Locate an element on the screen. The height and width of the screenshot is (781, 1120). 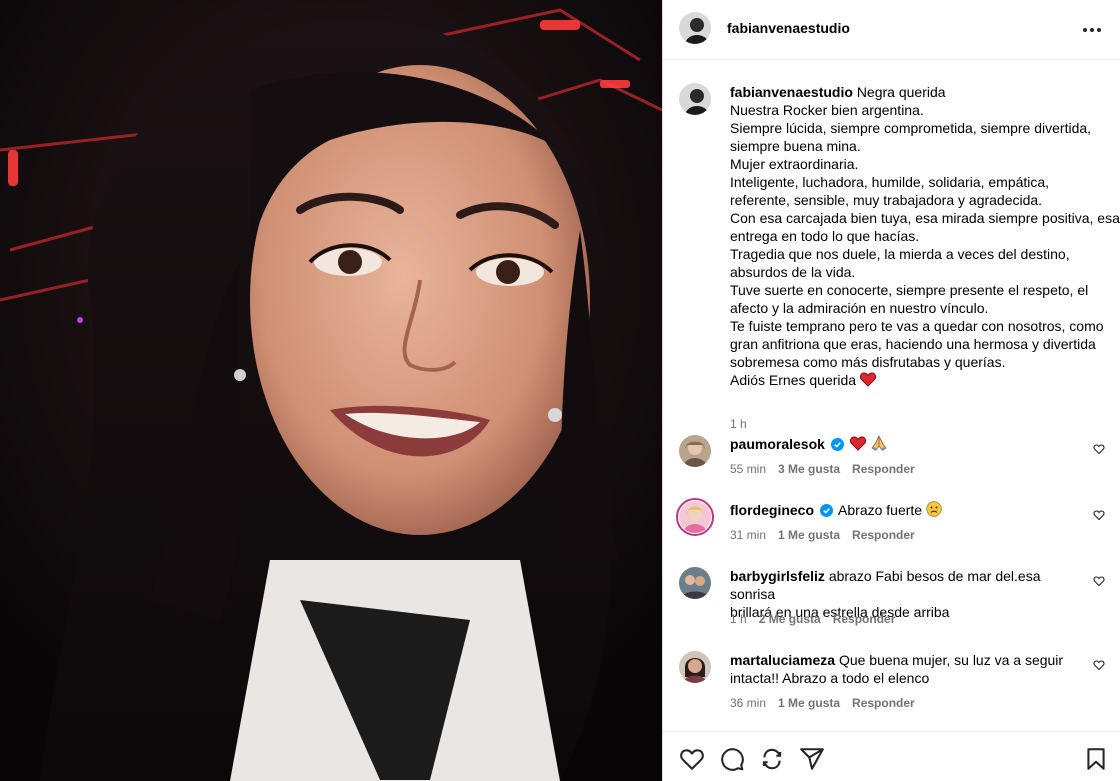
comment-time: 36 min is located at coordinates (748, 703).